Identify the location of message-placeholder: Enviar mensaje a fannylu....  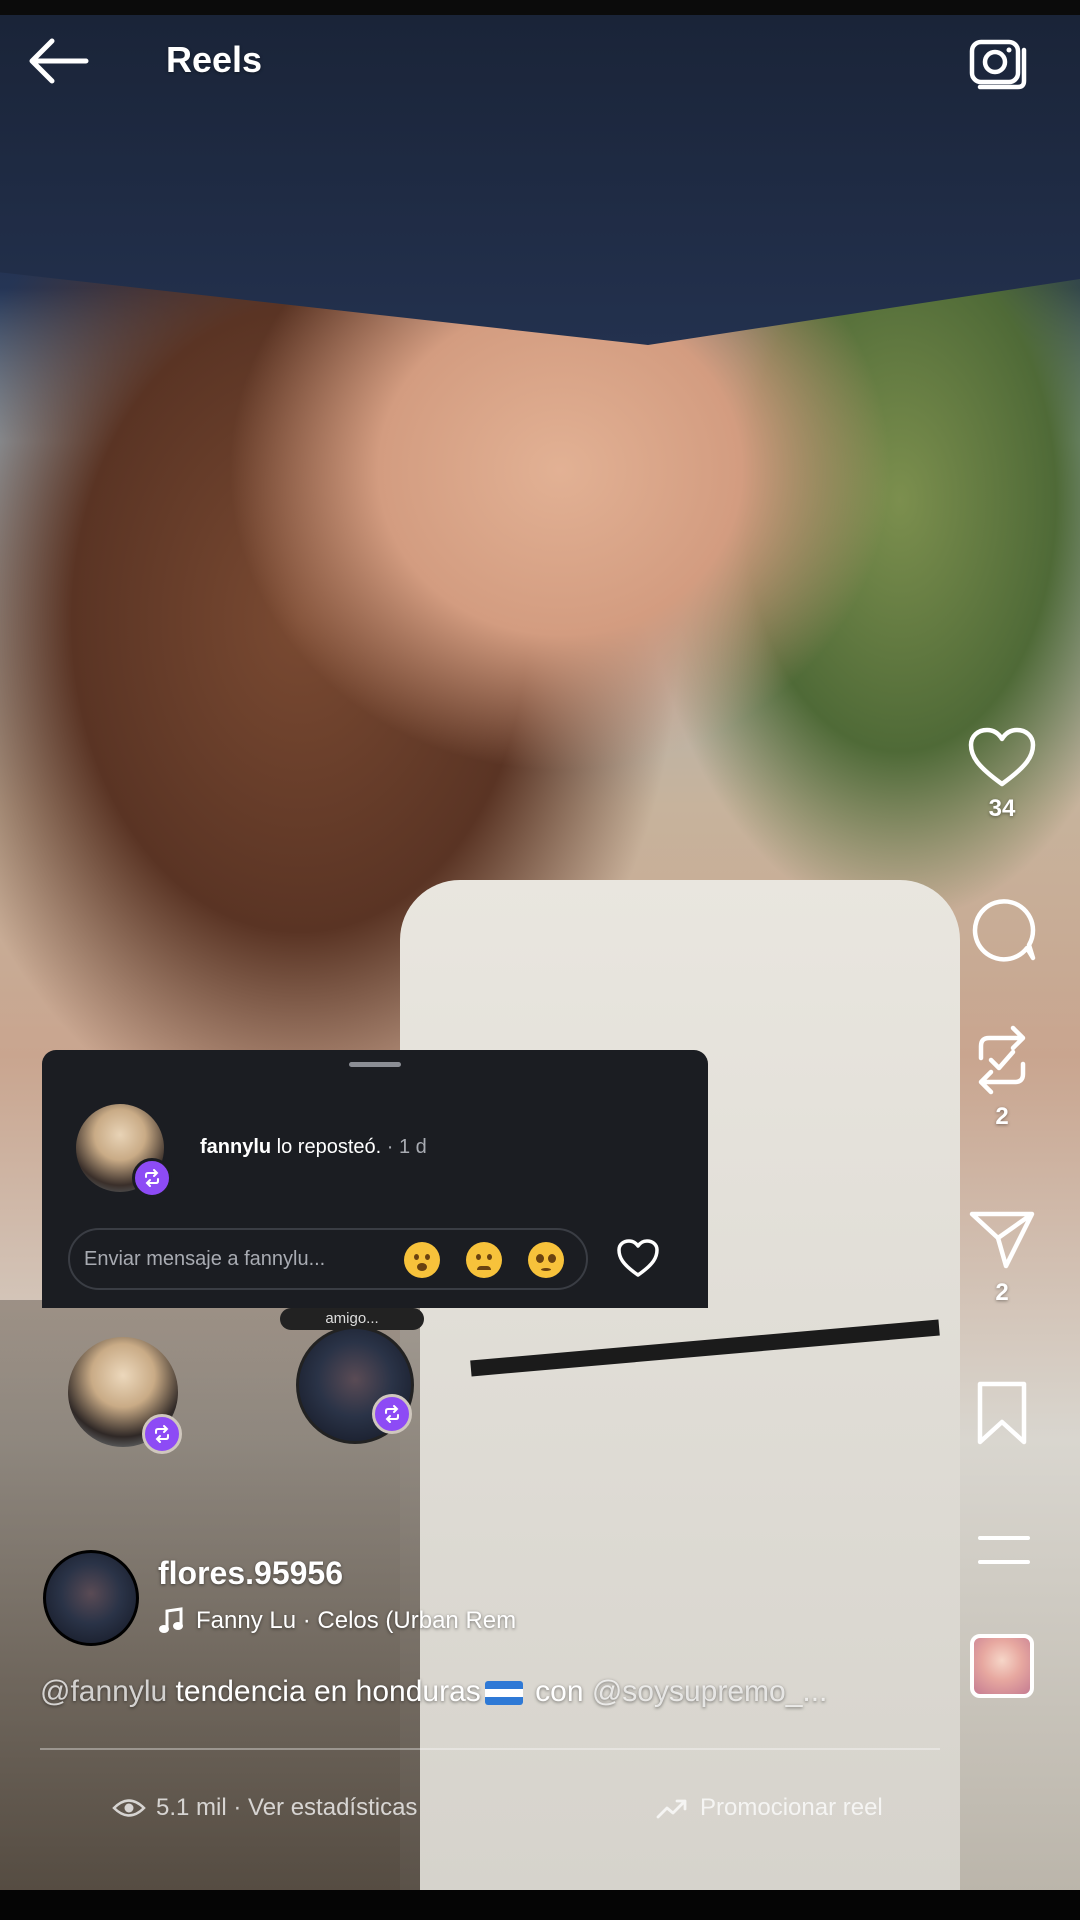
(205, 1259).